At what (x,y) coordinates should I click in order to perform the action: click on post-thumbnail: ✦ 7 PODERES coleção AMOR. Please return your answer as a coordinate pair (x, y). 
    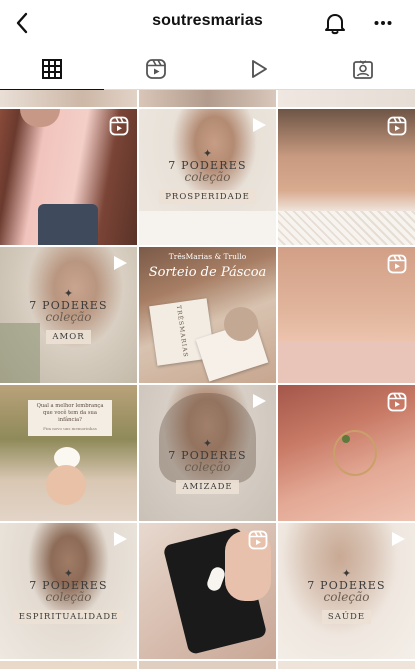
    Looking at the image, I should click on (68, 315).